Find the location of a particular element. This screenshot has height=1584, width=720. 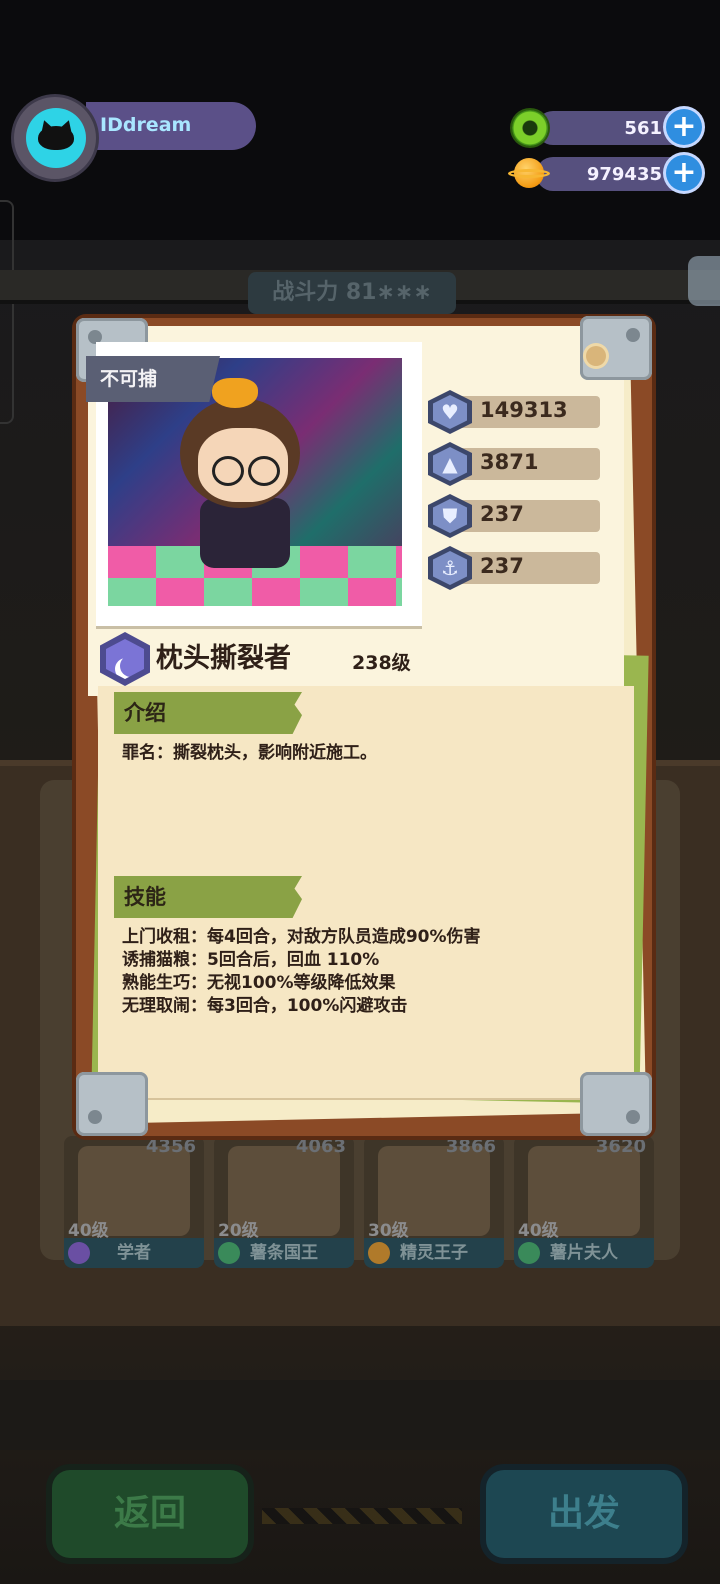

cat-face-icon is located at coordinates (56, 141).